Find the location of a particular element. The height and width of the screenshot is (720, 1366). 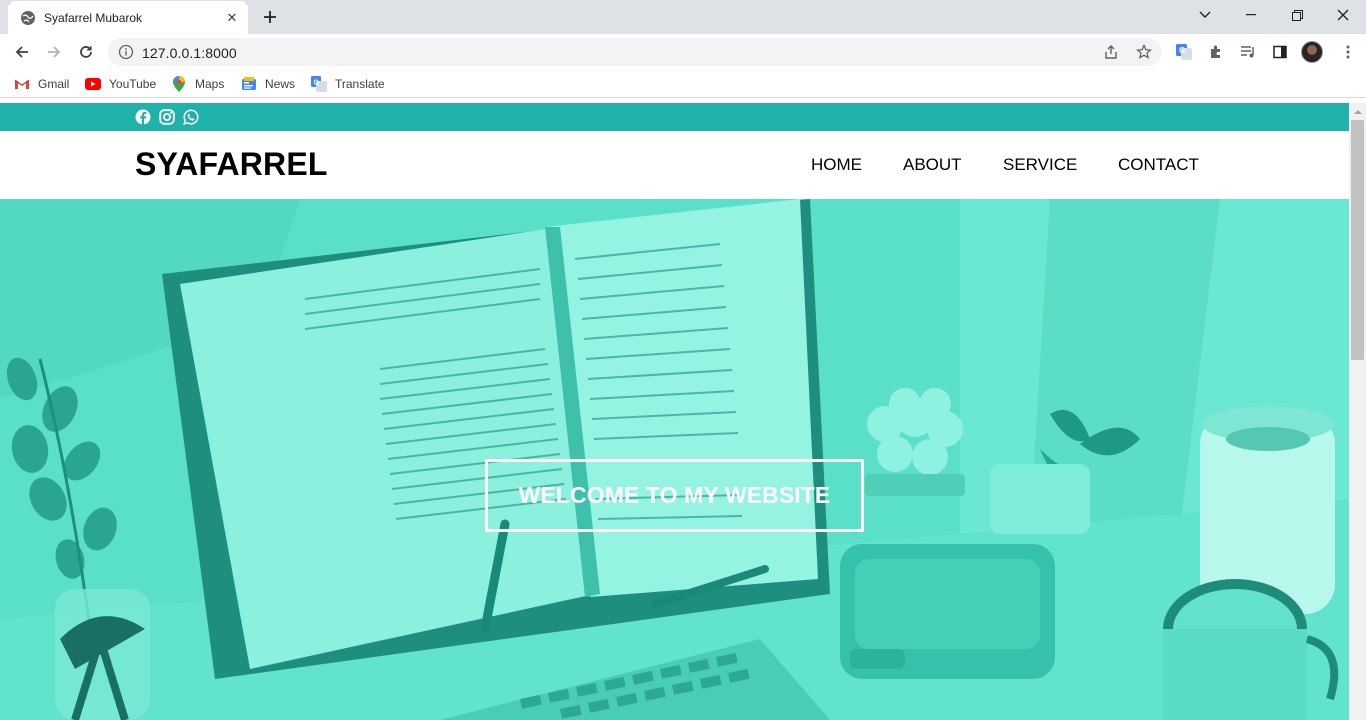

minimize-button is located at coordinates (1251, 15).